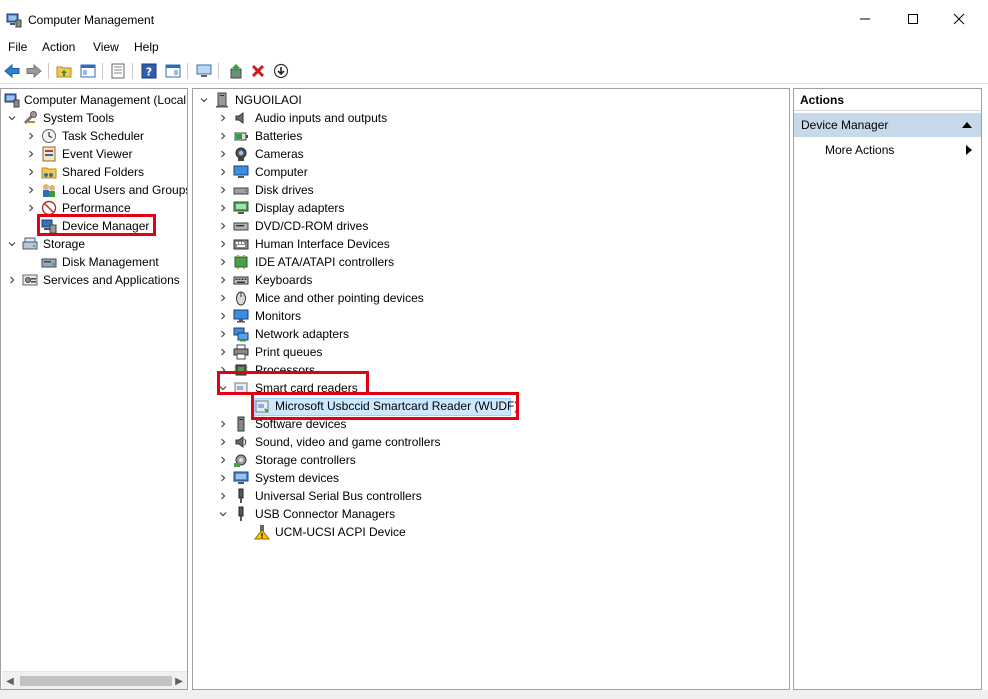 This screenshot has width=988, height=699. I want to click on batteries-icon, so click(241, 136).